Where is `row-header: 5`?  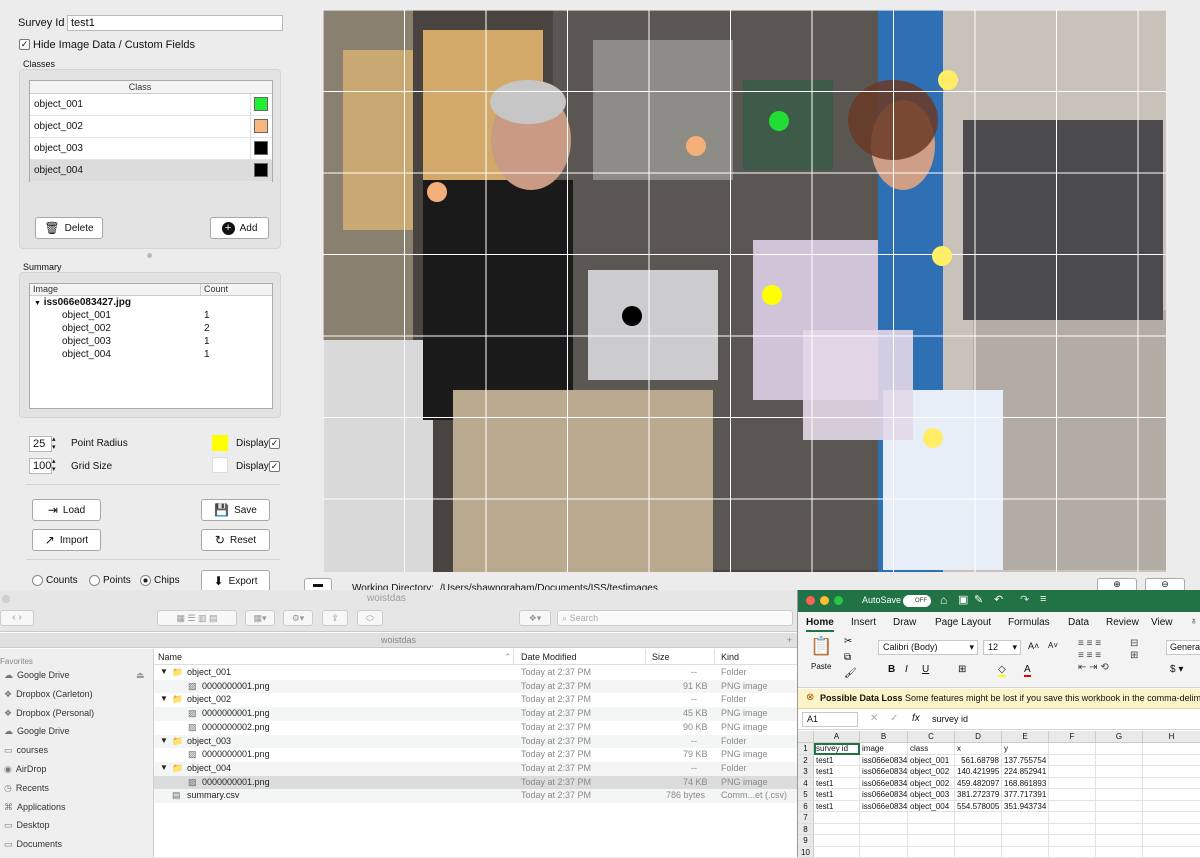
row-header: 5 is located at coordinates (806, 795).